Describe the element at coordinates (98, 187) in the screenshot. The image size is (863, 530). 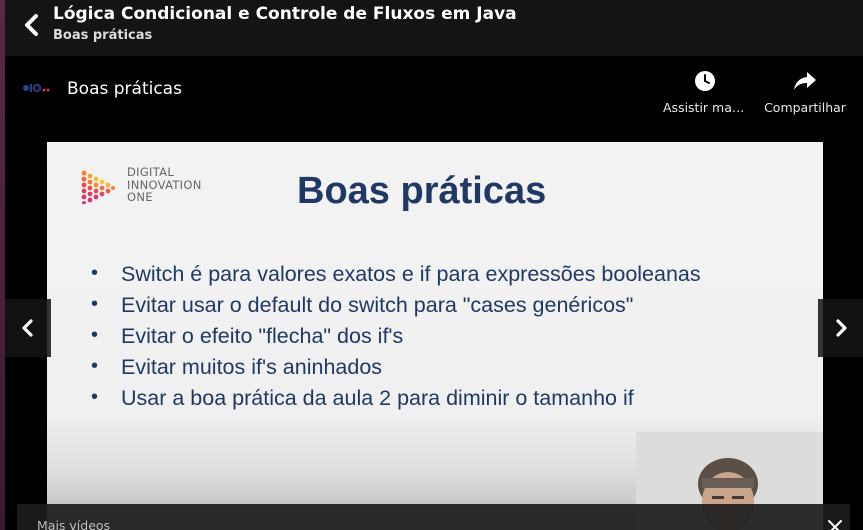
I see `dio-logo-icon` at that location.